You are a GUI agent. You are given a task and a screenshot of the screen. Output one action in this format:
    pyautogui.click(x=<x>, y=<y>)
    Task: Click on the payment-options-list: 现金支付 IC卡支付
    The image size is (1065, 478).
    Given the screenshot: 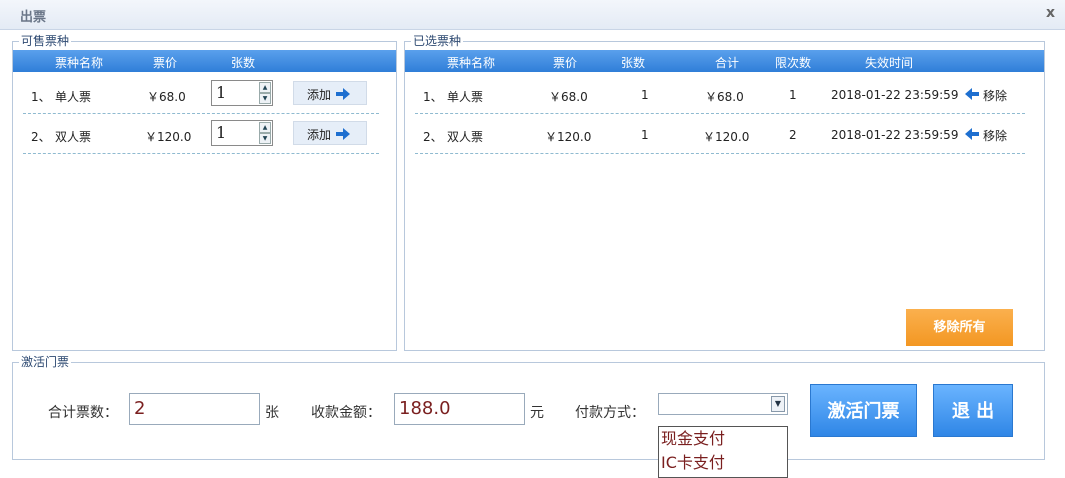 What is the action you would take?
    pyautogui.click(x=723, y=452)
    